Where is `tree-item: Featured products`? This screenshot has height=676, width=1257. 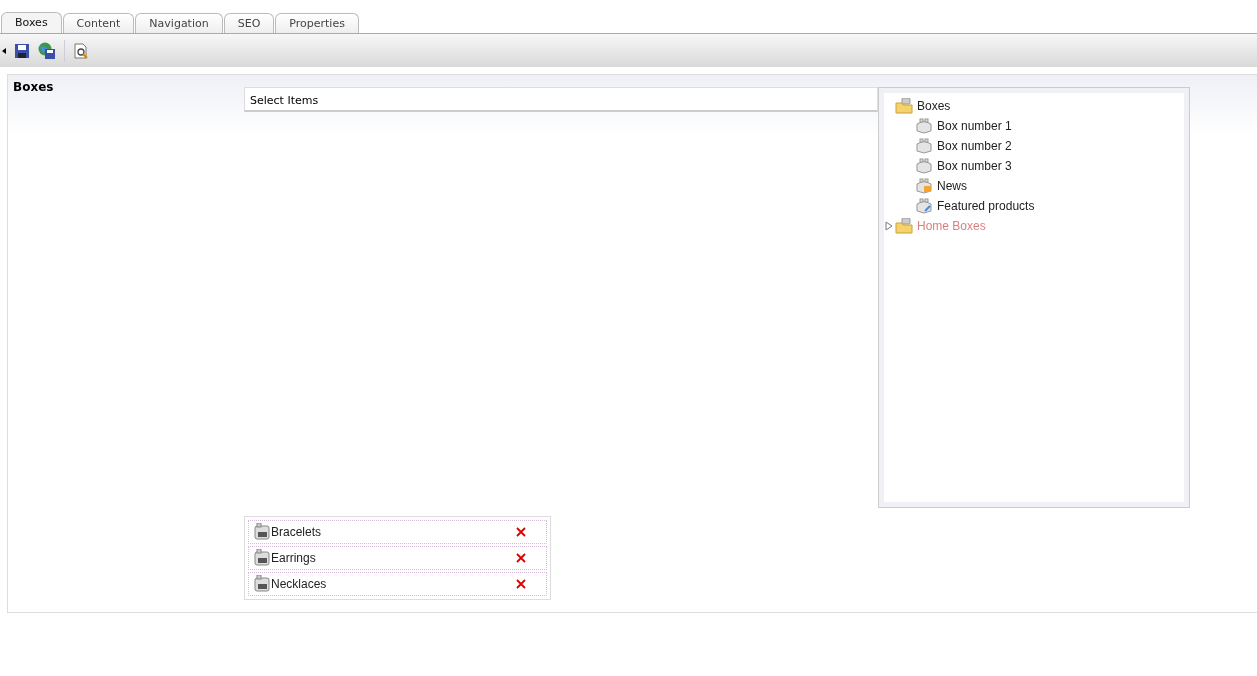 tree-item: Featured products is located at coordinates (986, 206).